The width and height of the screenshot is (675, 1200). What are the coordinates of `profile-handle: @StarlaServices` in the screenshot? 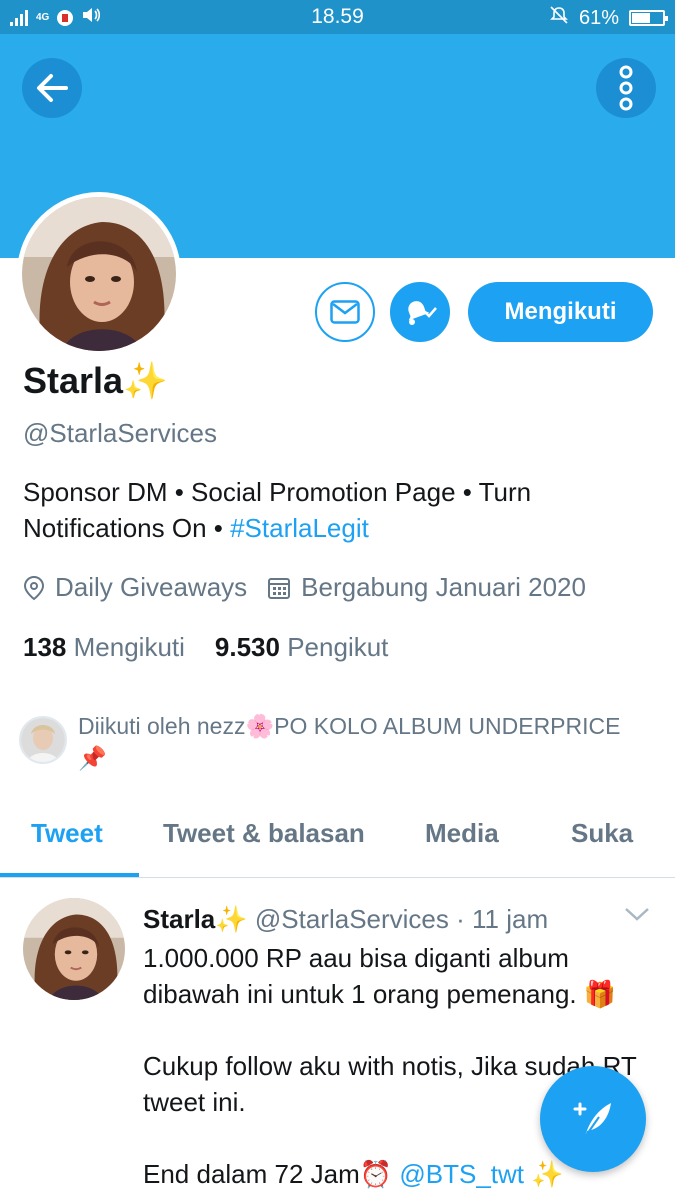 It's located at (120, 433).